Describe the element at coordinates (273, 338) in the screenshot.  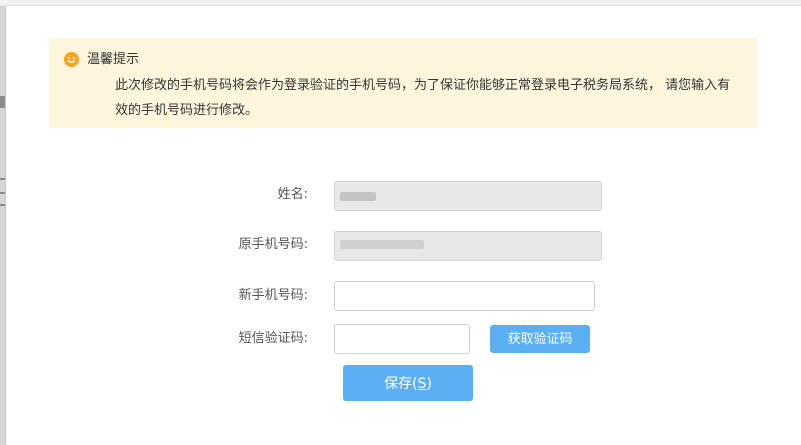
I see `sms-code-label: 短信验证码:` at that location.